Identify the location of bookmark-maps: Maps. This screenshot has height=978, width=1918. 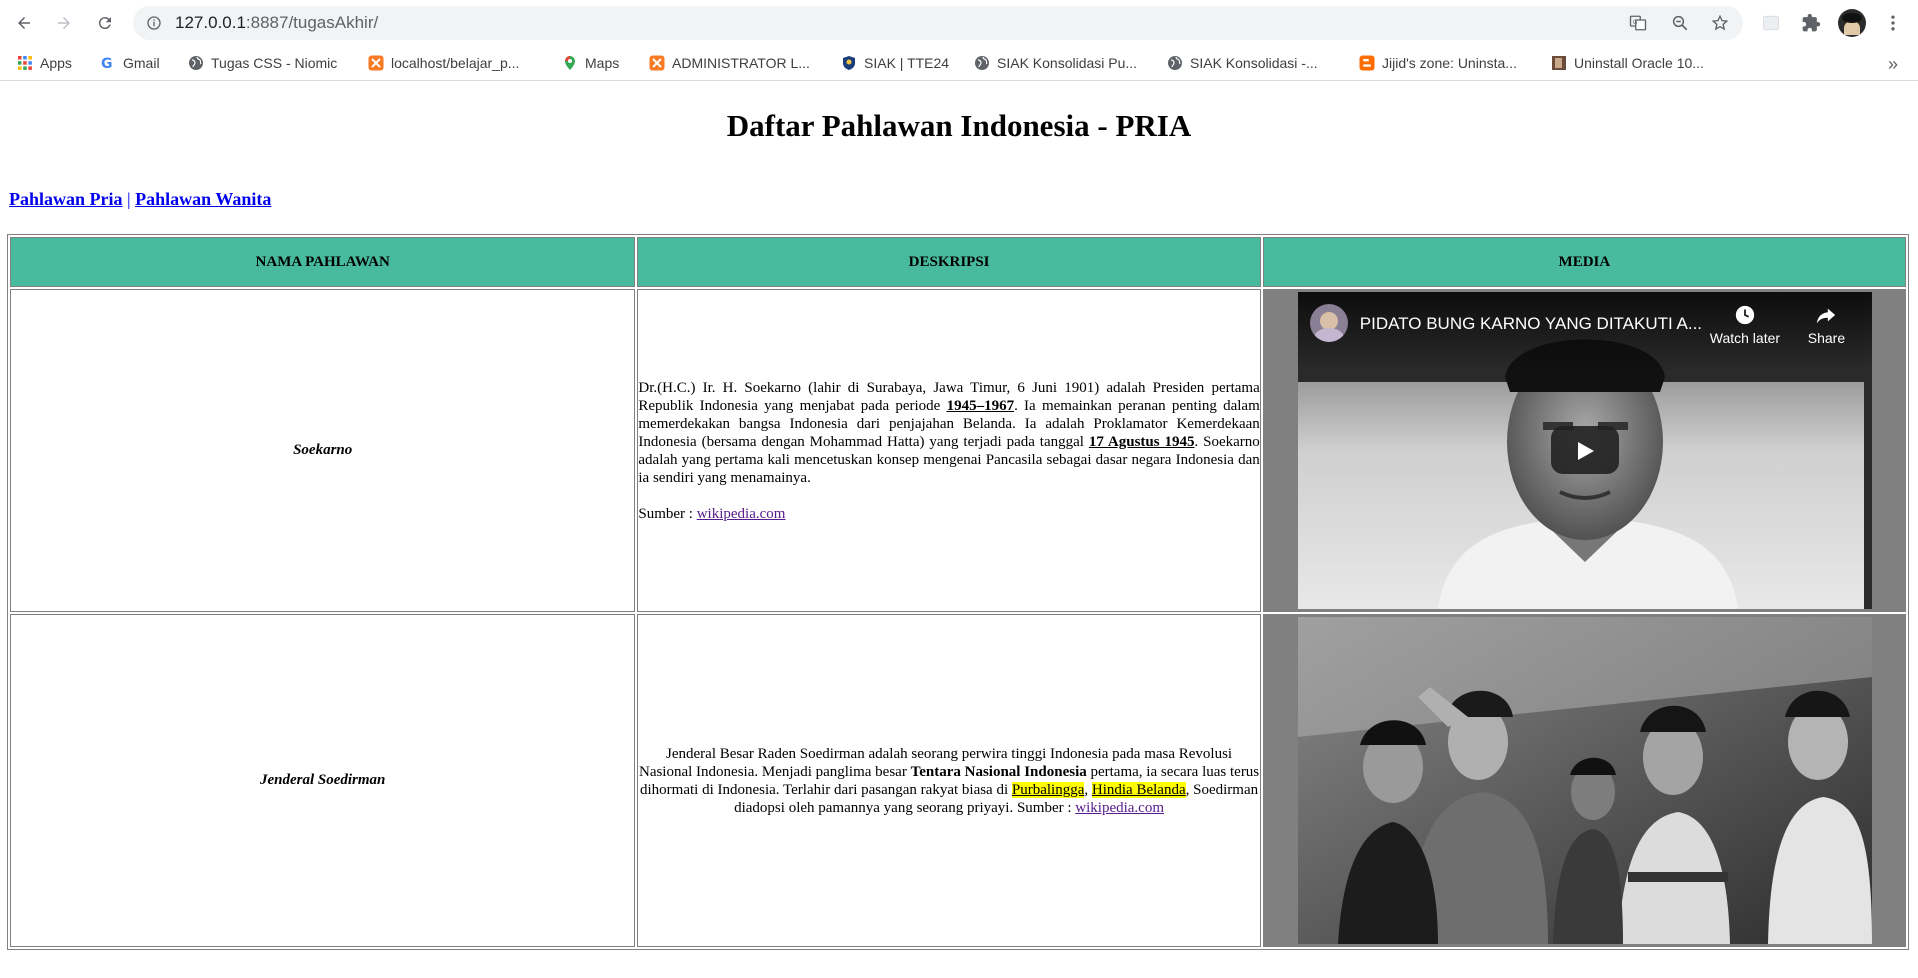
(590, 63).